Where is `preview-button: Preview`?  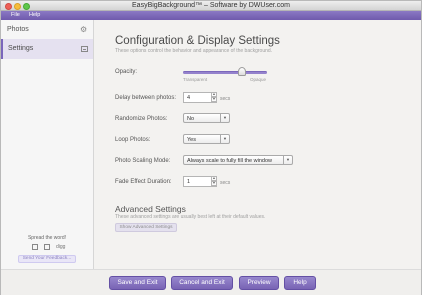 preview-button: Preview is located at coordinates (259, 283).